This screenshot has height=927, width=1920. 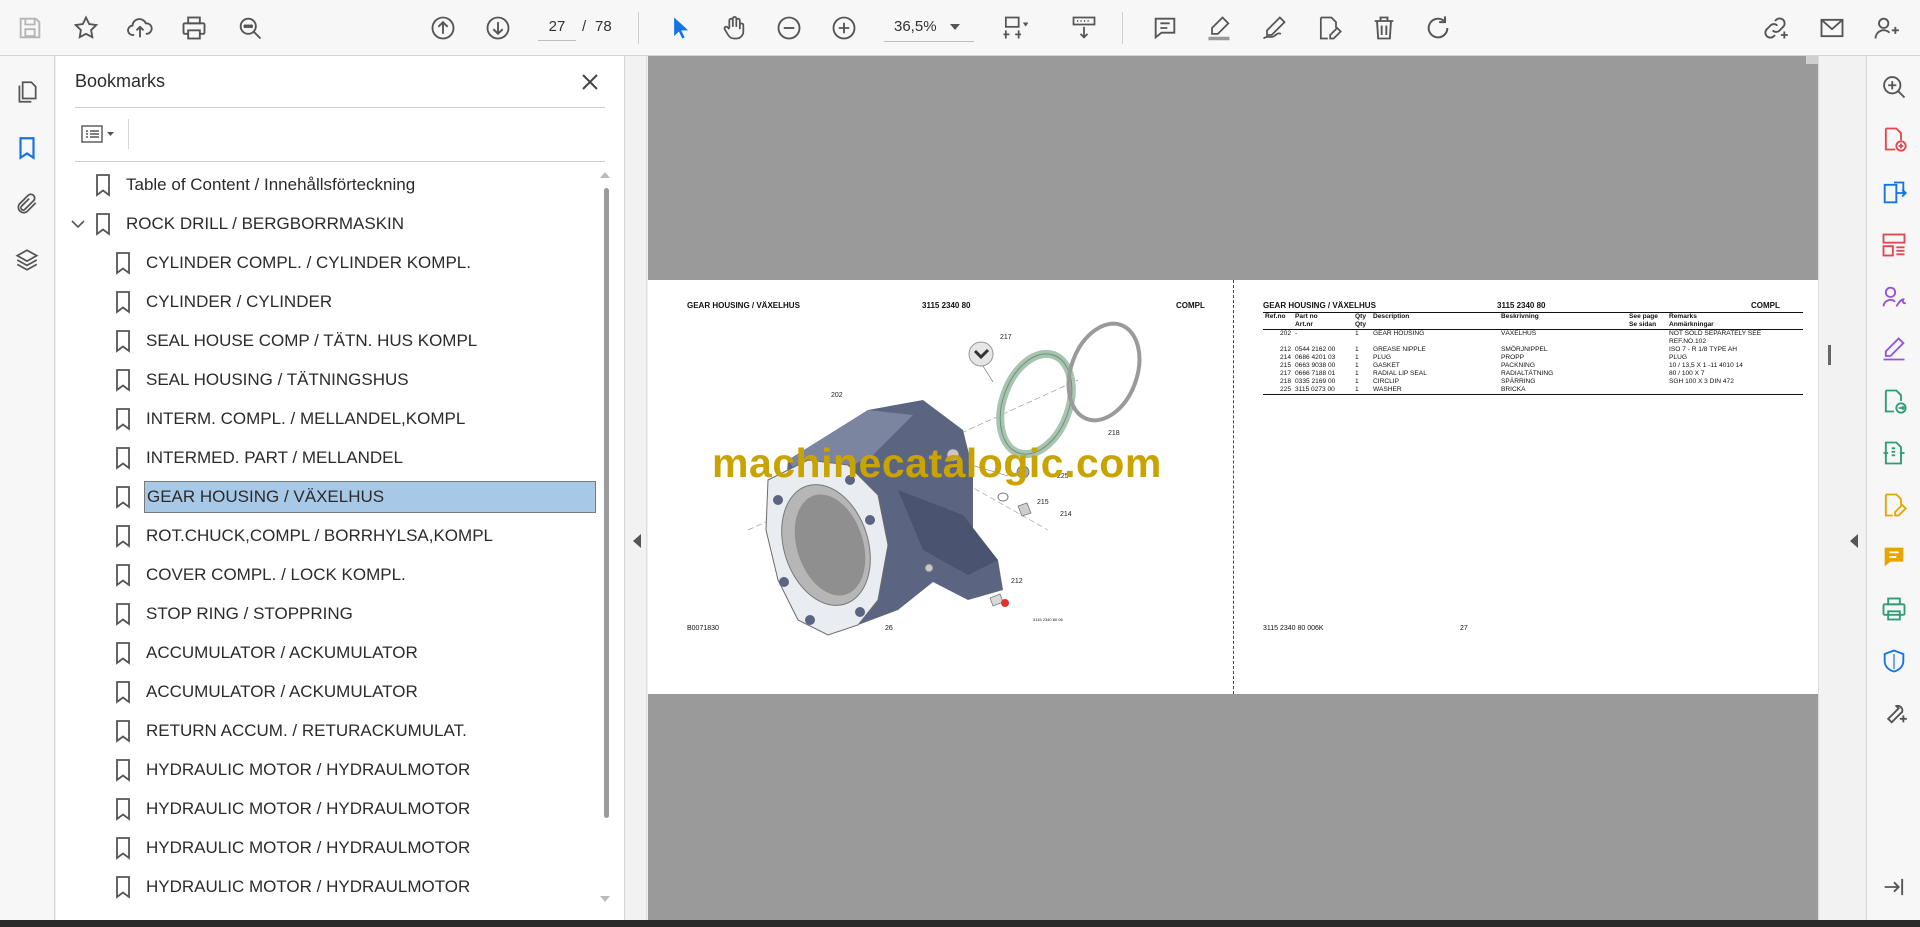 What do you see at coordinates (955, 26) in the screenshot?
I see `zoom-dropdown-icon` at bounding box center [955, 26].